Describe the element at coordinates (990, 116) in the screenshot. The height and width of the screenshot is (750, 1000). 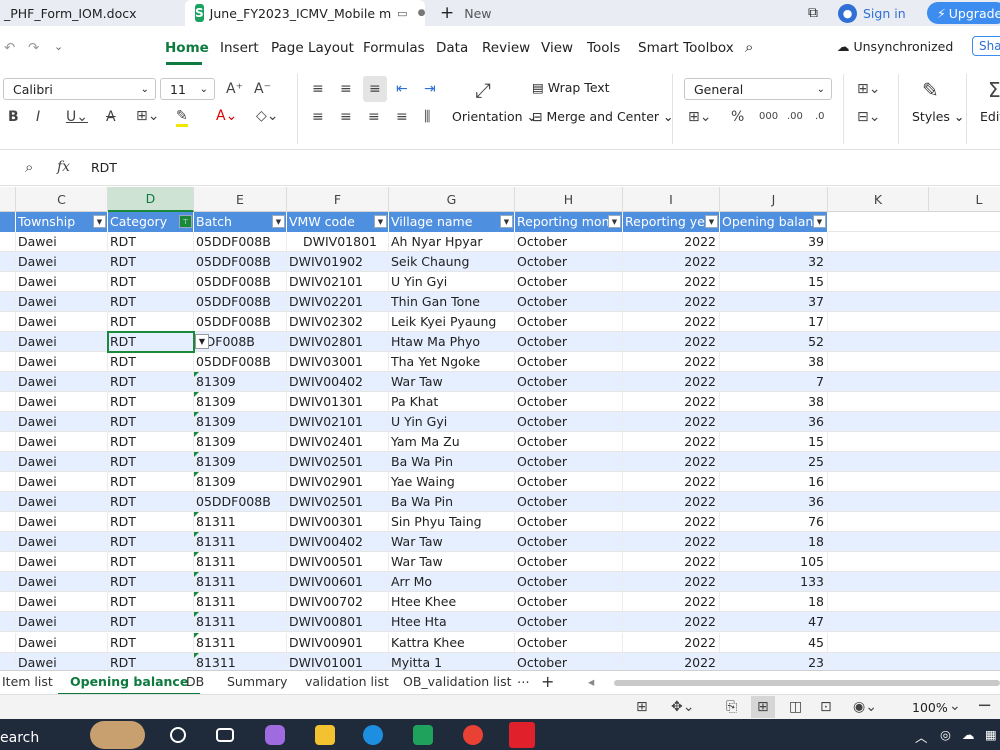
I see `edit-label: Edit` at that location.